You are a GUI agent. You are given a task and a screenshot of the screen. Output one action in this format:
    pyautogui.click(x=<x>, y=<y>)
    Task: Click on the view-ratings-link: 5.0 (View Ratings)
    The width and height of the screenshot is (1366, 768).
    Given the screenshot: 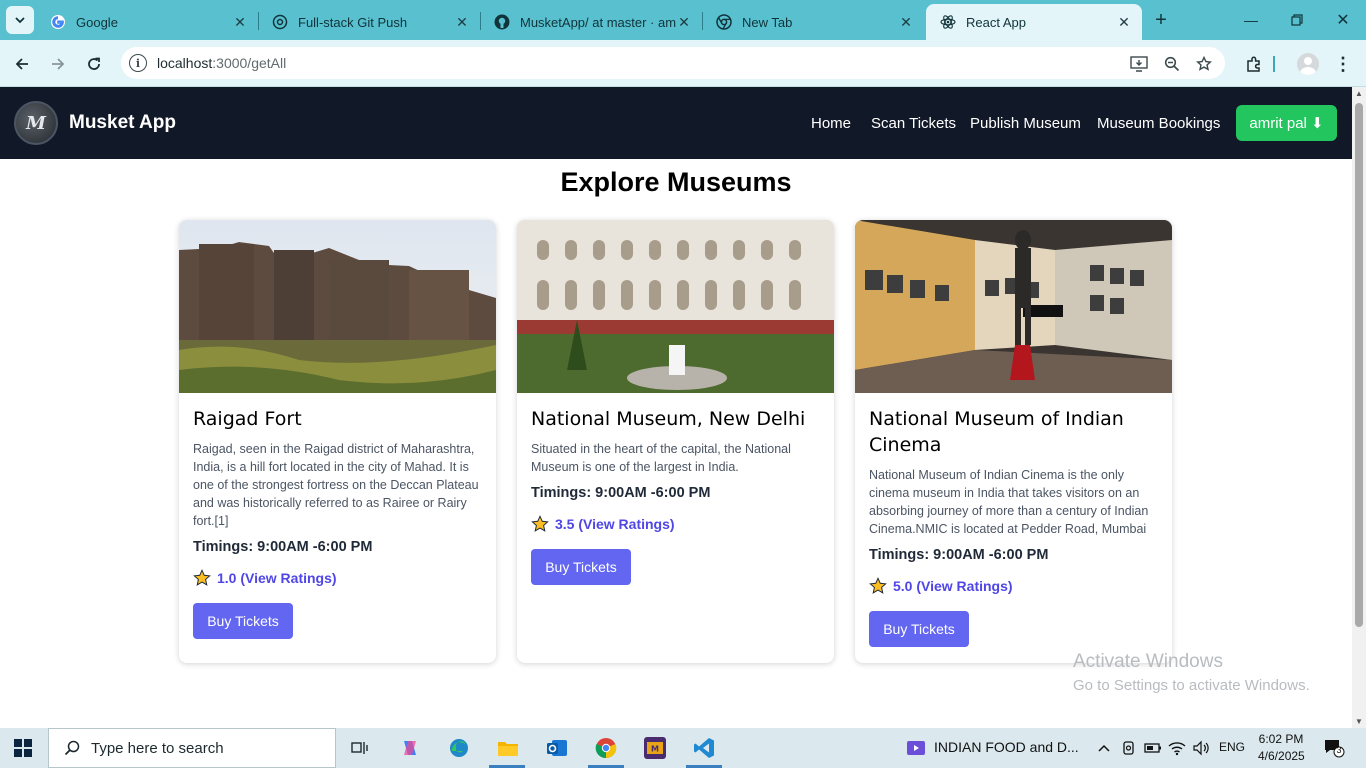 What is the action you would take?
    pyautogui.click(x=1014, y=586)
    